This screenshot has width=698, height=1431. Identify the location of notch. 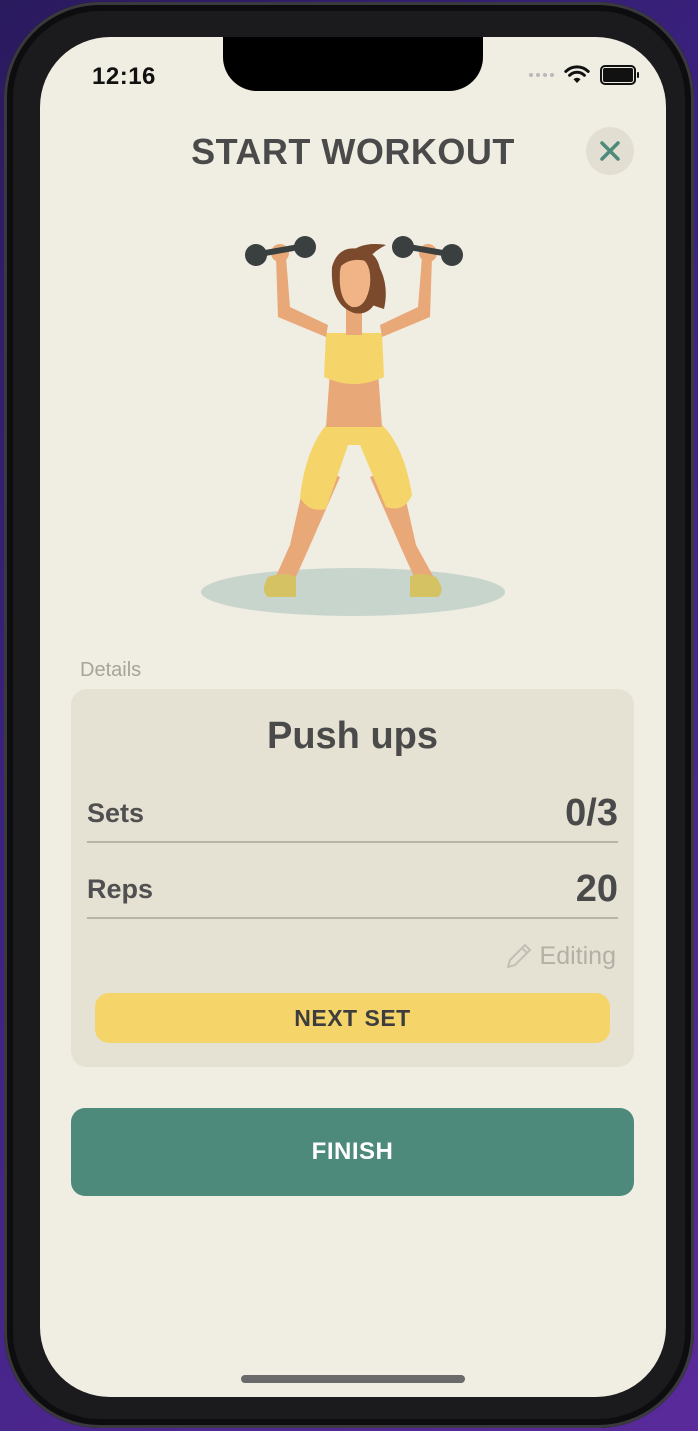
(353, 64).